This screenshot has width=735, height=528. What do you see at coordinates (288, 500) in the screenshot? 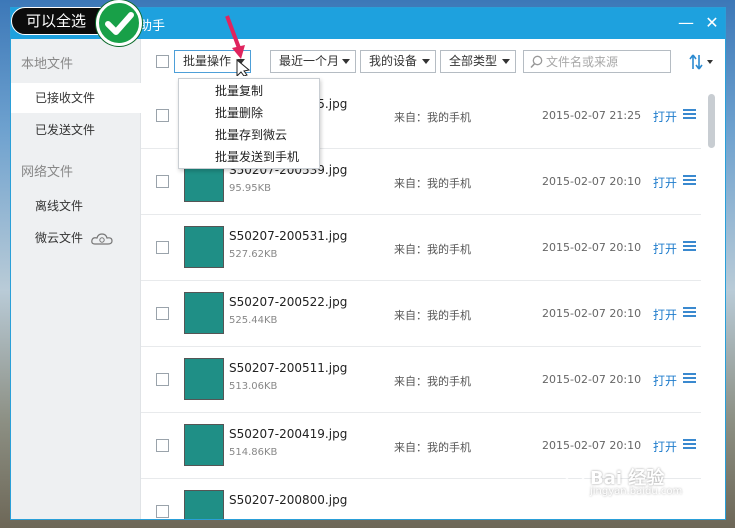
I see `file-name: S50207-200800.jpg` at bounding box center [288, 500].